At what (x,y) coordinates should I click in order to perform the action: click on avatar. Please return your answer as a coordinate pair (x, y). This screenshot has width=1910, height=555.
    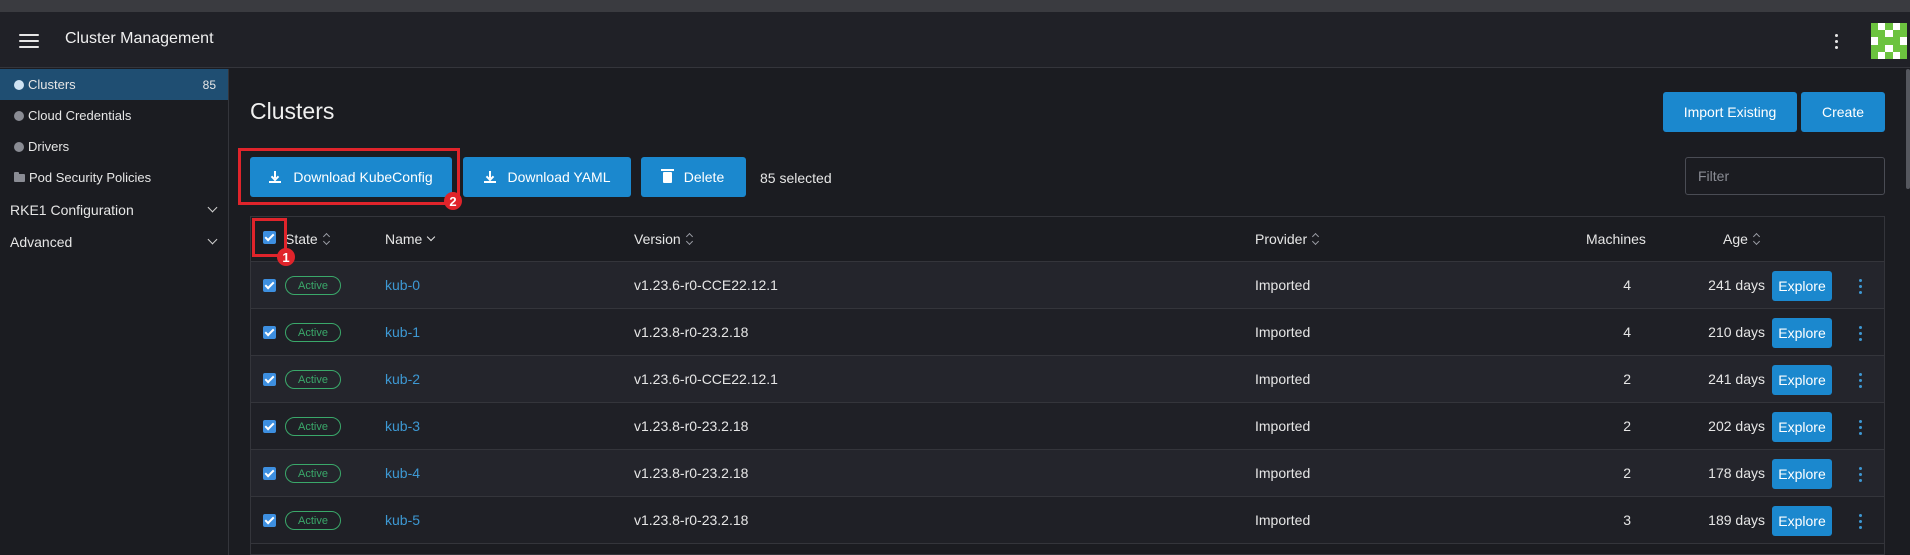
    Looking at the image, I should click on (1889, 41).